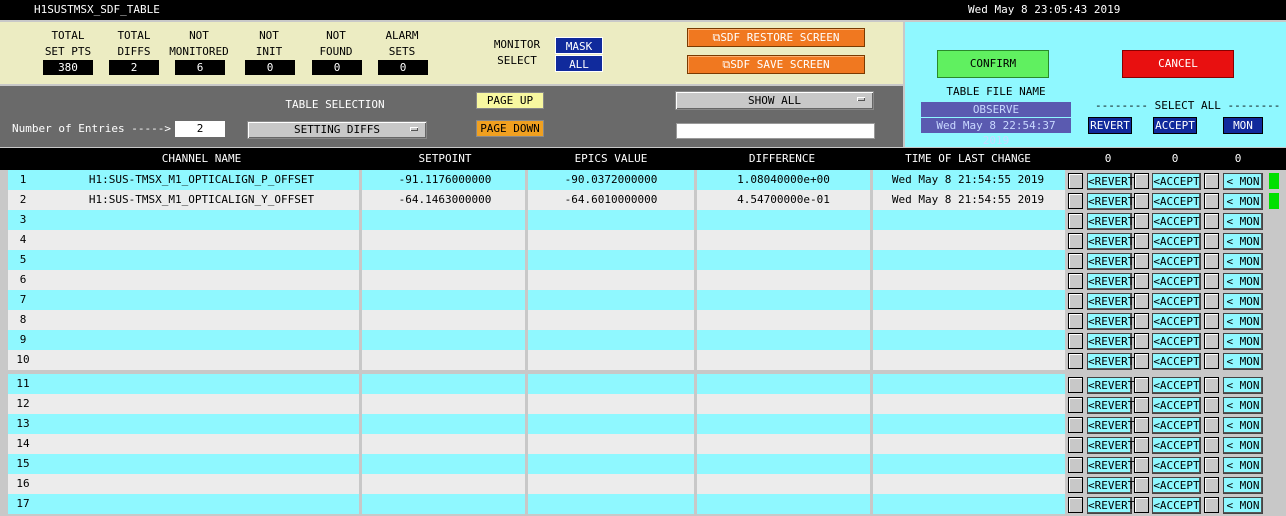 The image size is (1286, 516). What do you see at coordinates (774, 100) in the screenshot?
I see `show-all-dropdown: SHOW ALL` at bounding box center [774, 100].